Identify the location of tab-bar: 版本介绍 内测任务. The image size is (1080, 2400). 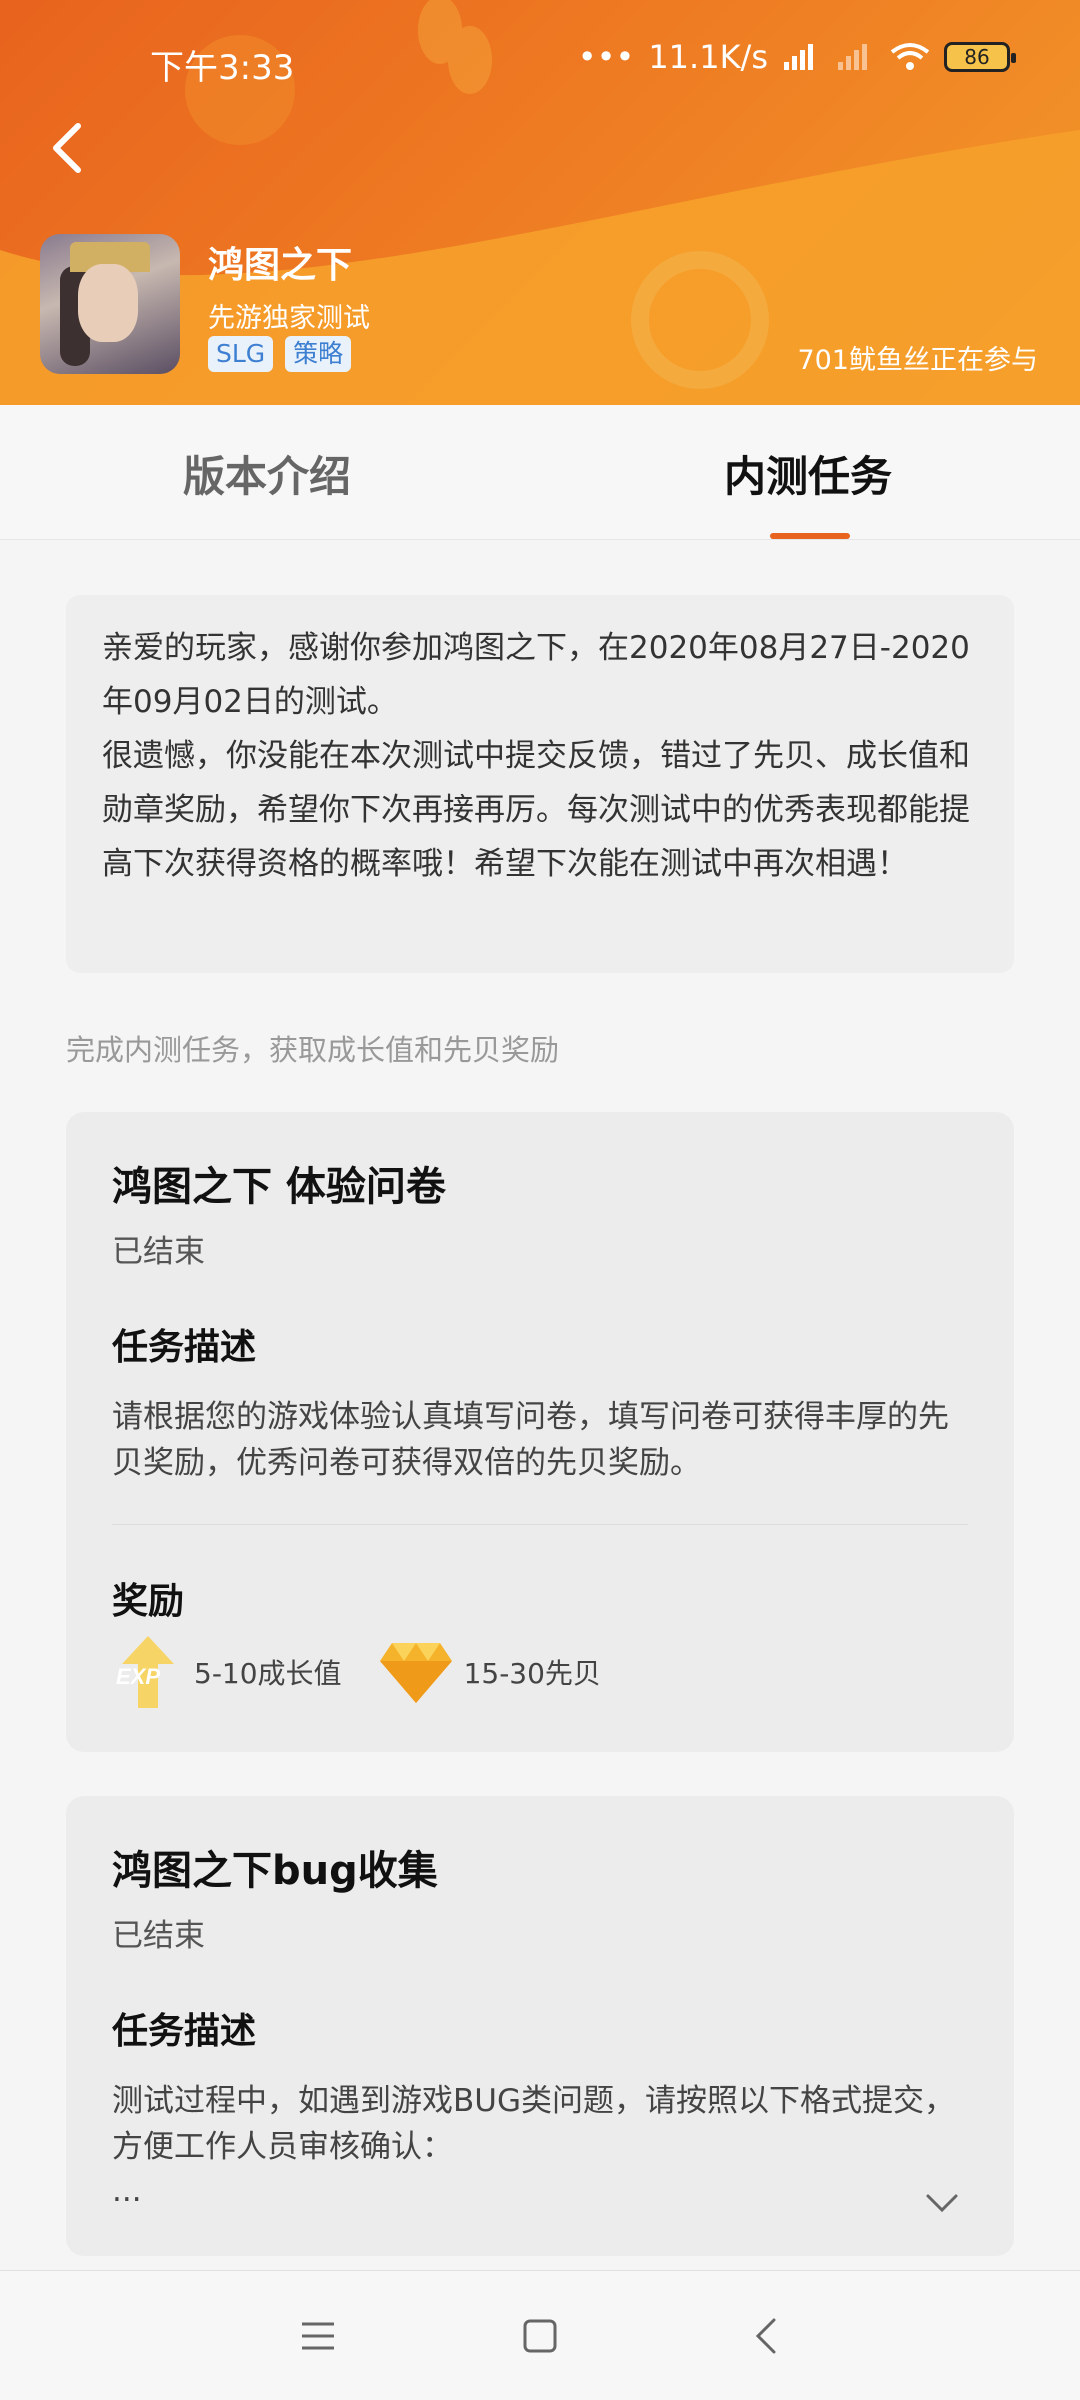
(540, 472).